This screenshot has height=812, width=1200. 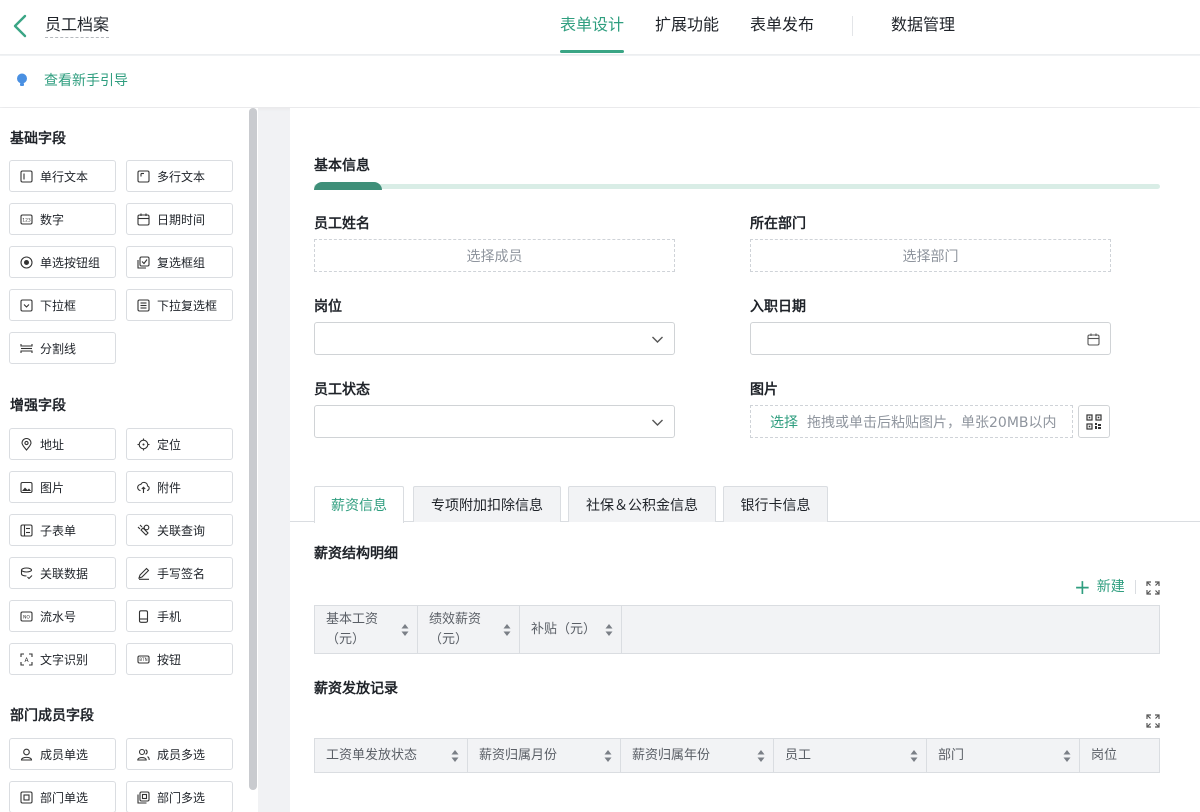 What do you see at coordinates (77, 26) in the screenshot?
I see `app-title: 员工档案` at bounding box center [77, 26].